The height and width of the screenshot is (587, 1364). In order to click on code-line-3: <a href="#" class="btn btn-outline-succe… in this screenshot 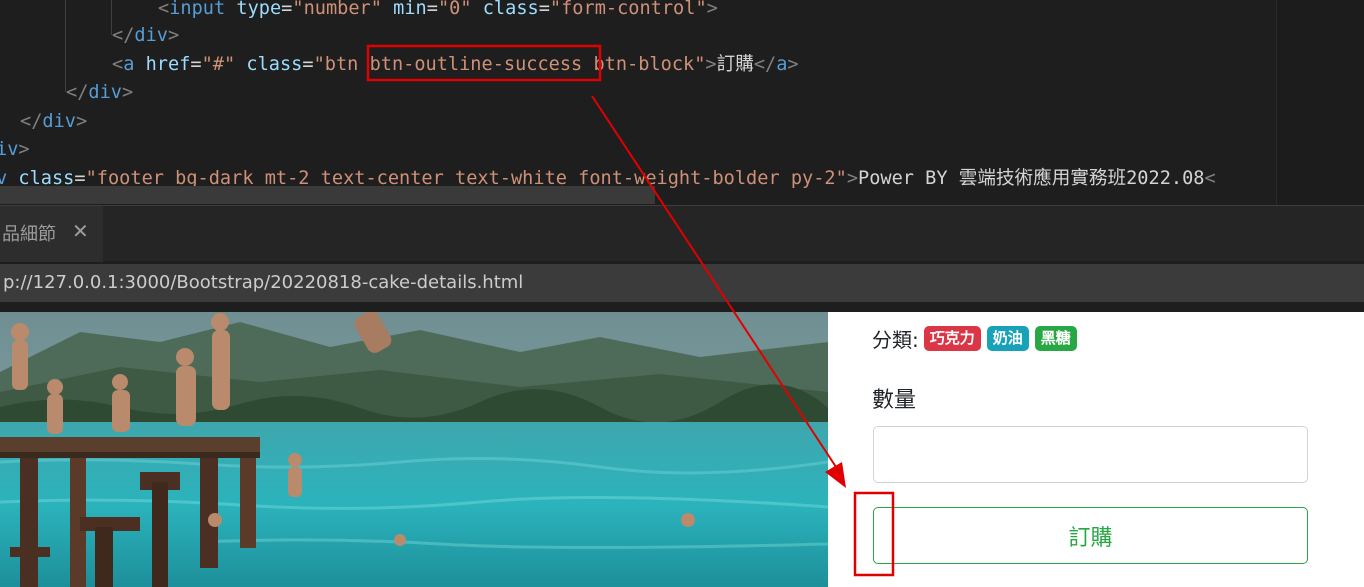, I will do `click(455, 64)`.